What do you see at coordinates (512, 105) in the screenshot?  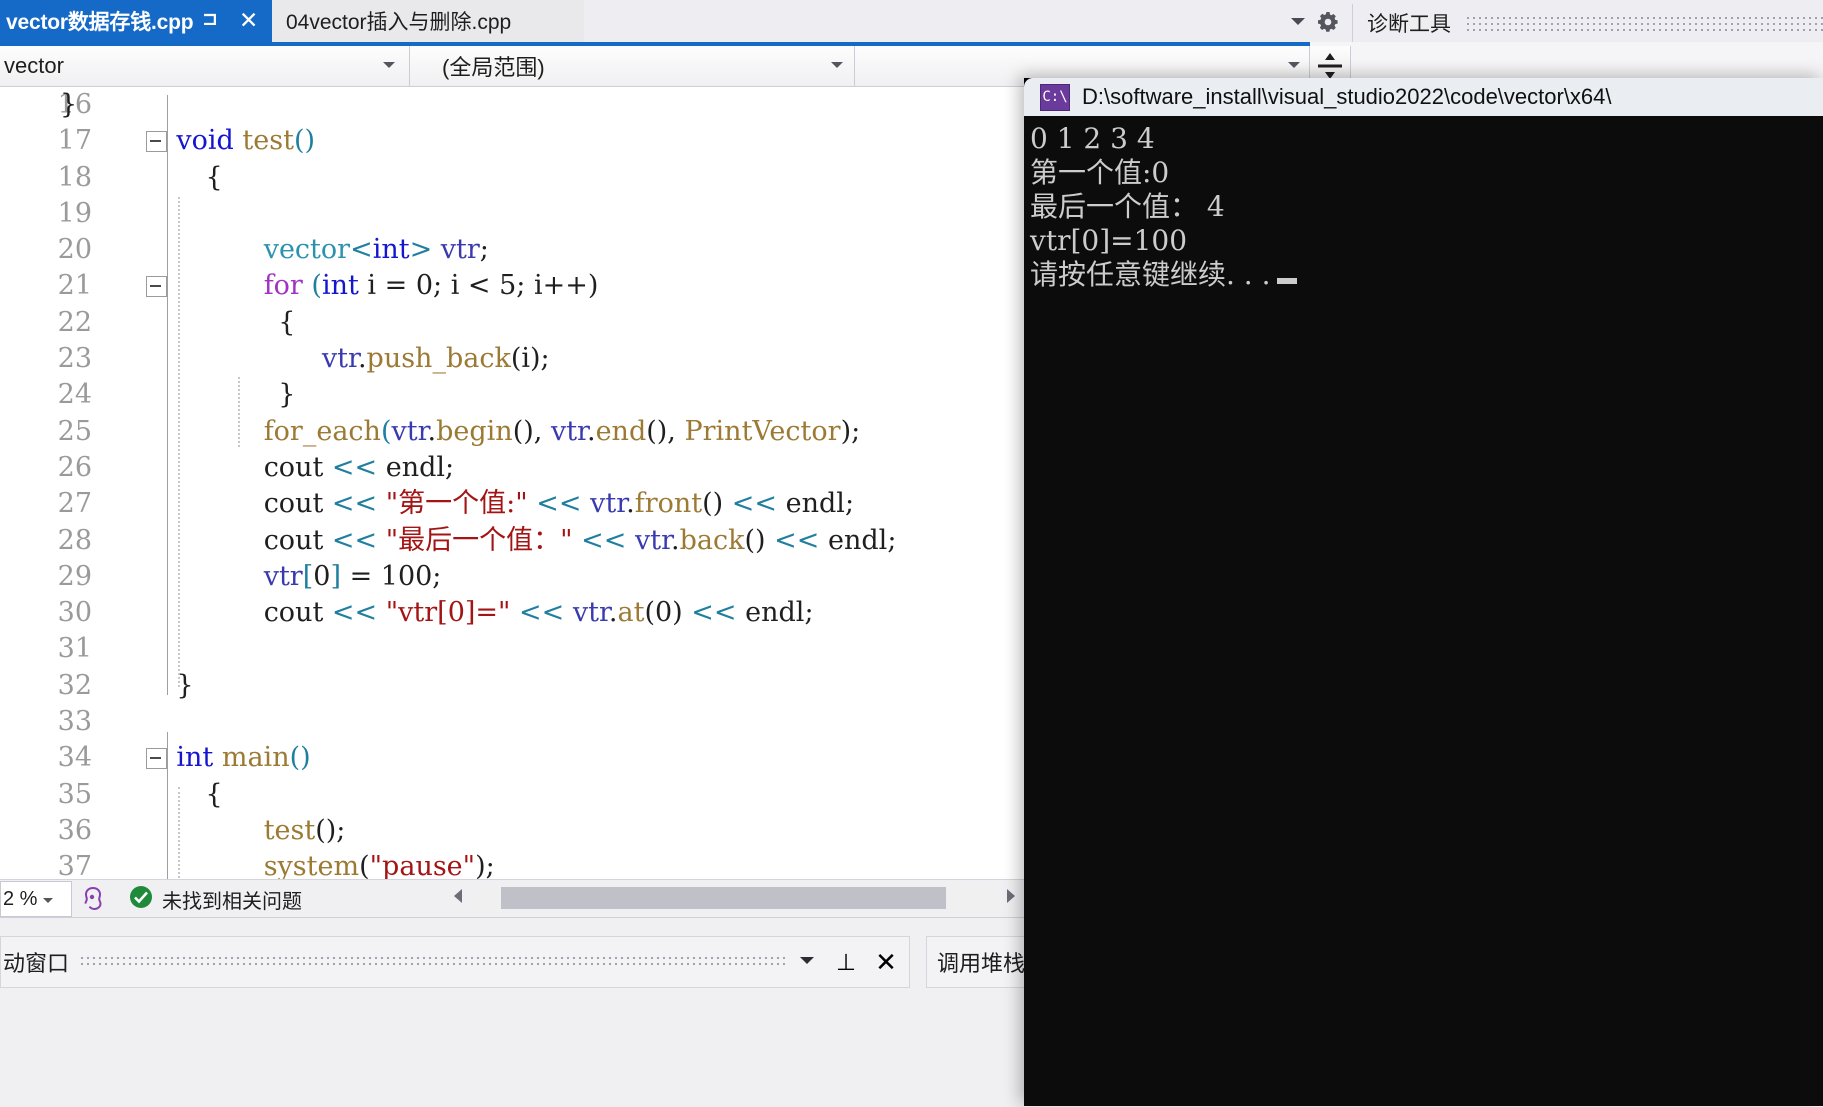 I see `code-line: 16}` at bounding box center [512, 105].